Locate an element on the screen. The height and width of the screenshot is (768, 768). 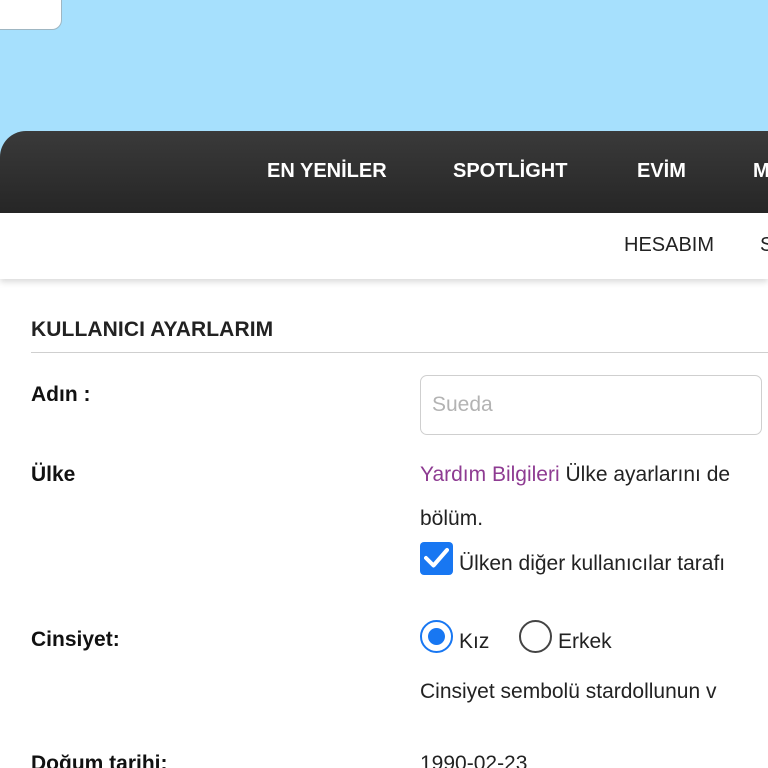
checkmark-icon is located at coordinates (436, 558).